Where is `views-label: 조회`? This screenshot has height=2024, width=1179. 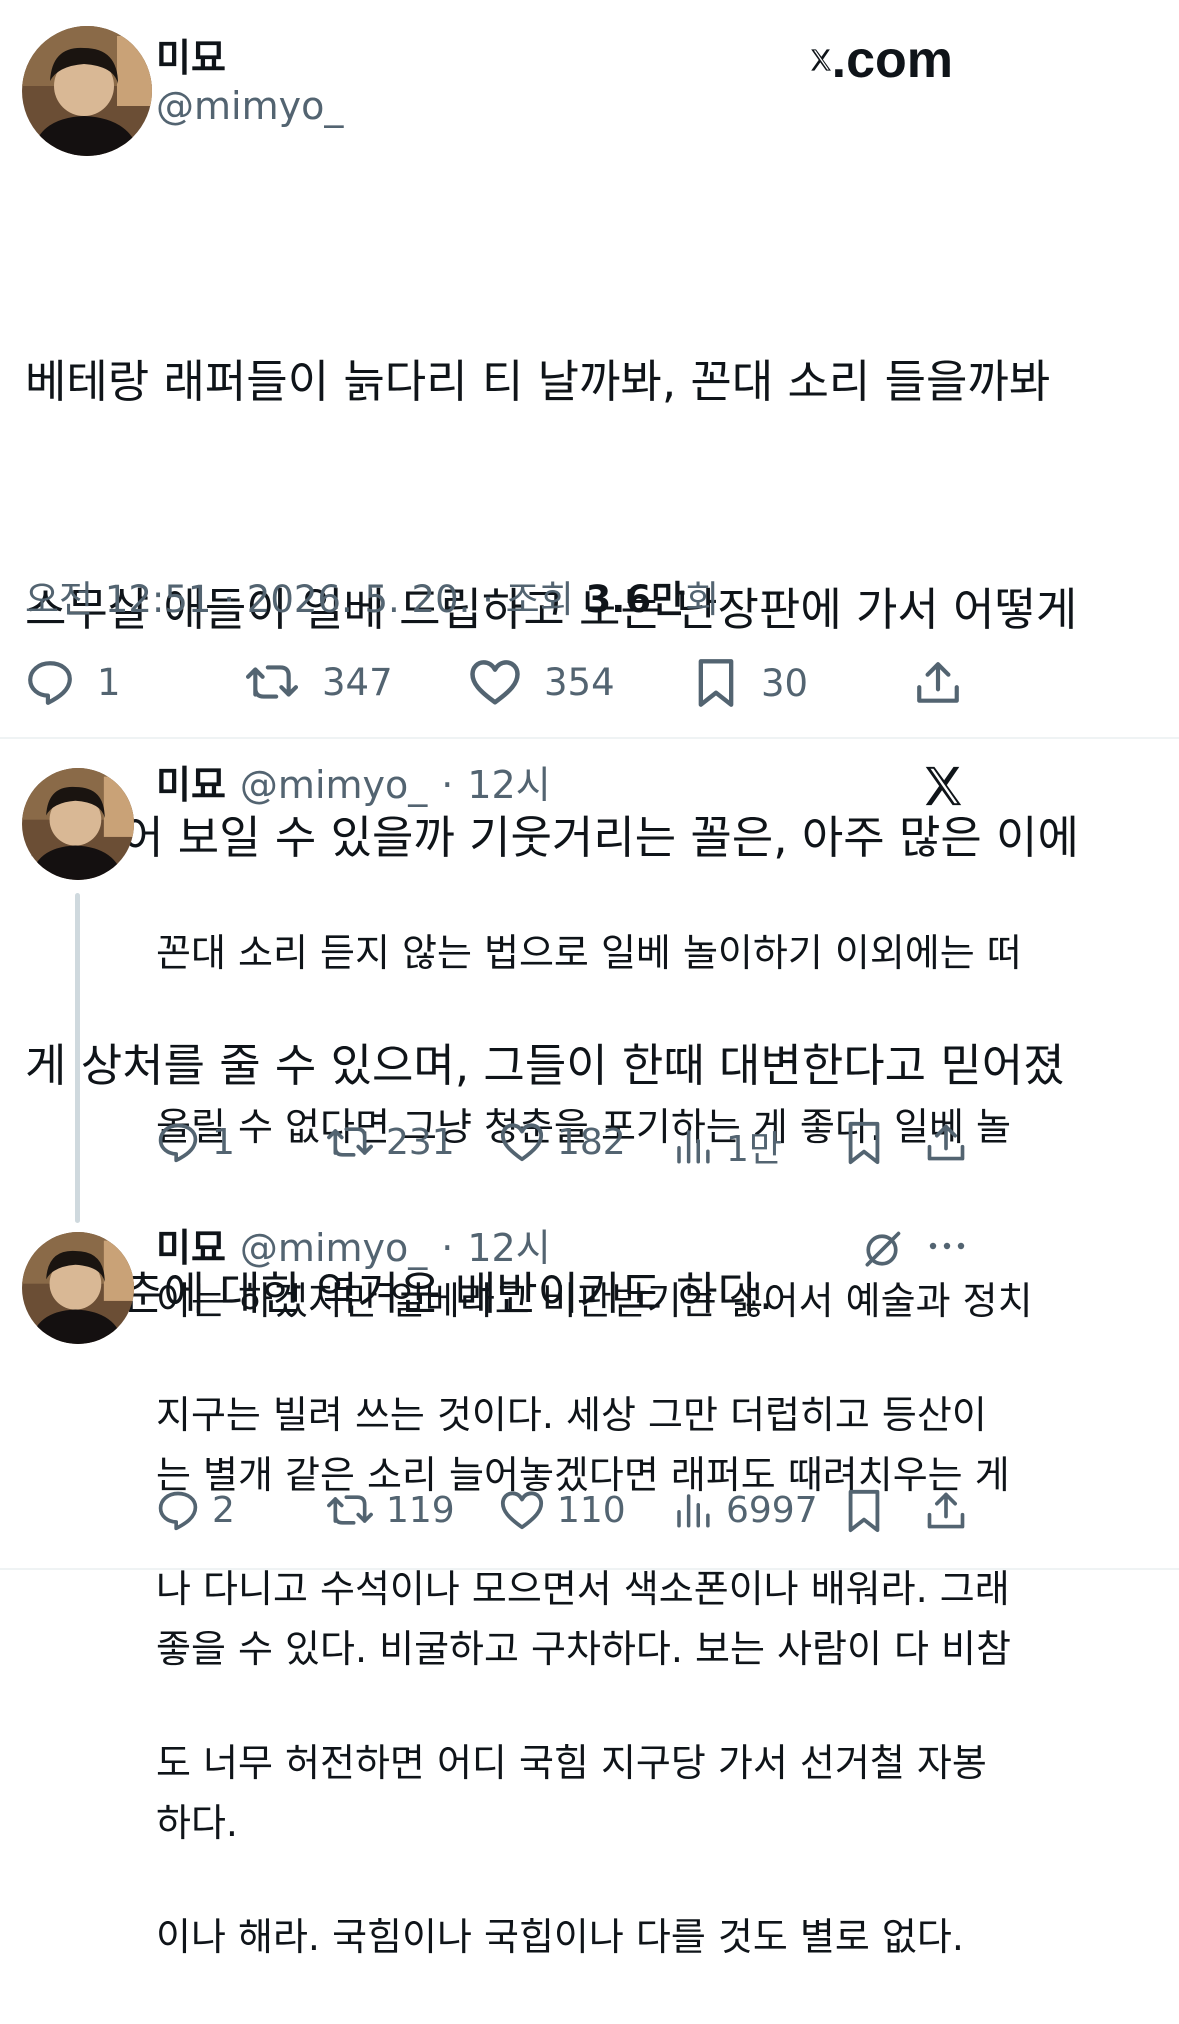
views-label: 조회 is located at coordinates (539, 599).